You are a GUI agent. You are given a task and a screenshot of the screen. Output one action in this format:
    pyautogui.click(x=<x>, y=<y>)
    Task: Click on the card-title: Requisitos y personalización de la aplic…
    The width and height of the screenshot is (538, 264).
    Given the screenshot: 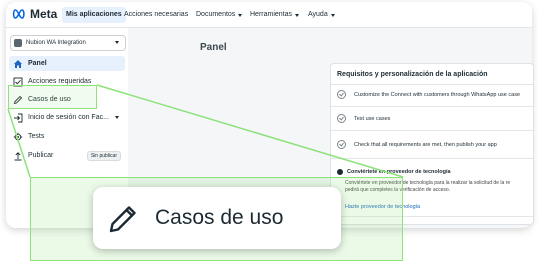 What is the action you would take?
    pyautogui.click(x=412, y=74)
    